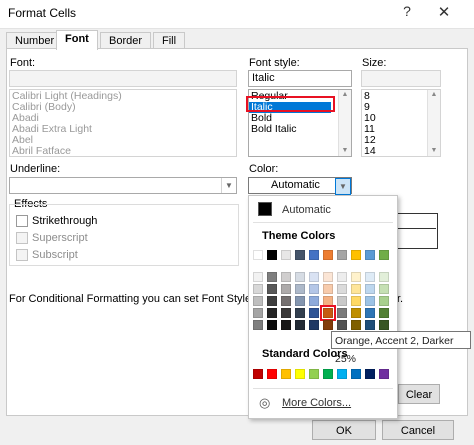 The width and height of the screenshot is (474, 445). Describe the element at coordinates (169, 40) in the screenshot. I see `tab-fill: Fill` at that location.